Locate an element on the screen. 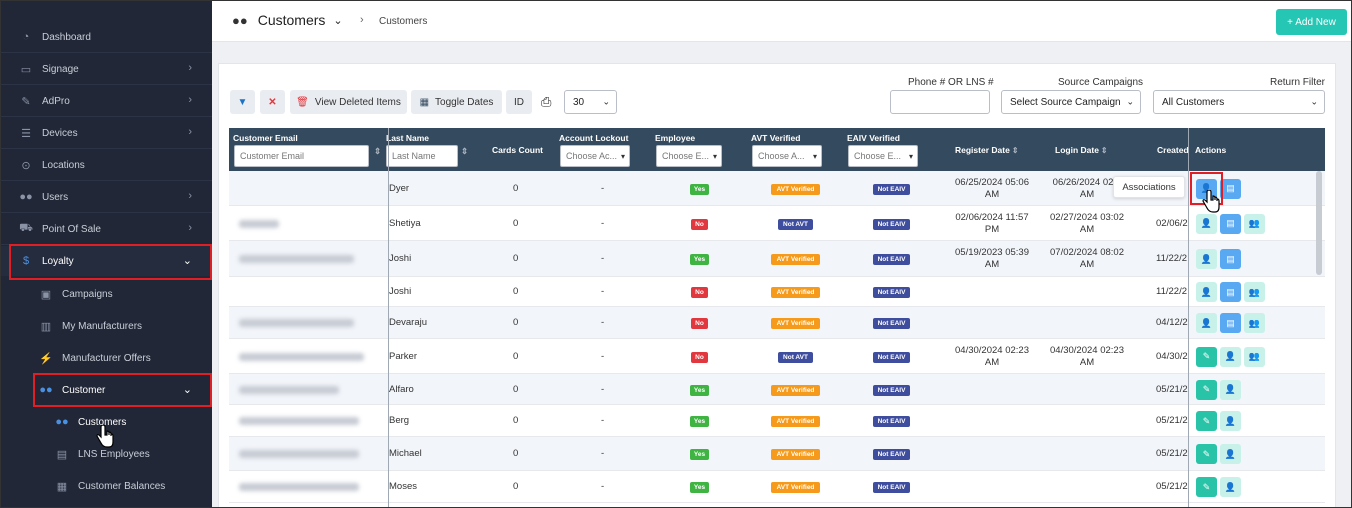 The width and height of the screenshot is (1352, 508). eaiv-filter: Choose E... ▾ is located at coordinates (883, 156).